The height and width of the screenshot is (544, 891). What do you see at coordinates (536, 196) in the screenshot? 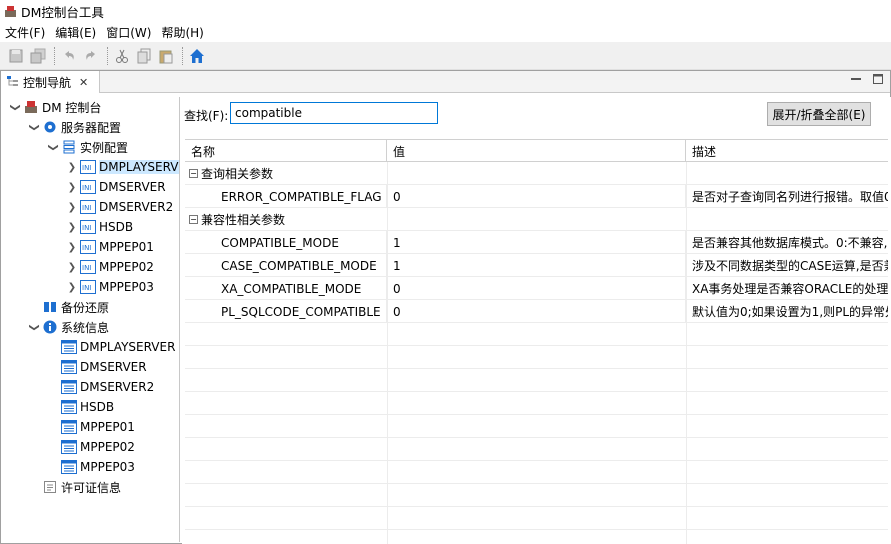
I see `table-row: ERROR_COMPATIBLE_FLAG 0 是否对子查询同名列进行报错。取值0` at bounding box center [536, 196].